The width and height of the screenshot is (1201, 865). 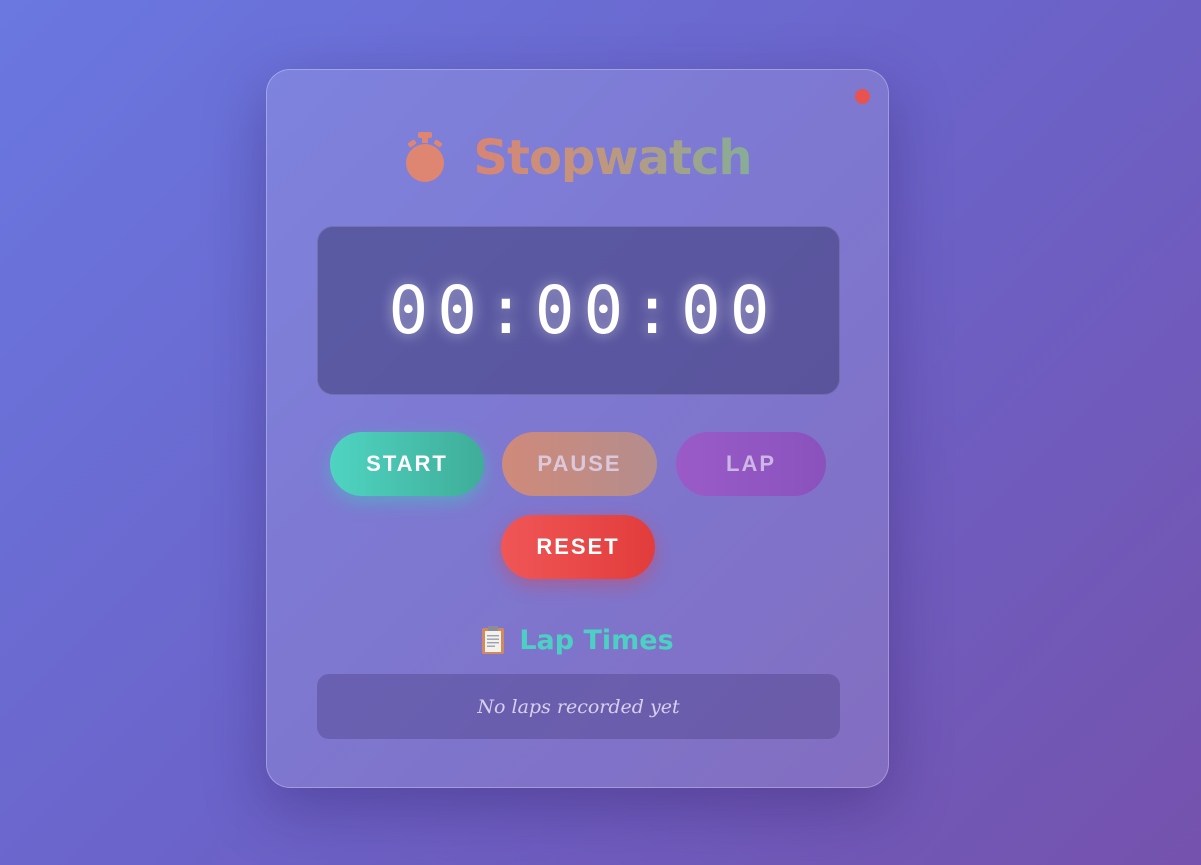 What do you see at coordinates (751, 464) in the screenshot?
I see `lap-button: LAP` at bounding box center [751, 464].